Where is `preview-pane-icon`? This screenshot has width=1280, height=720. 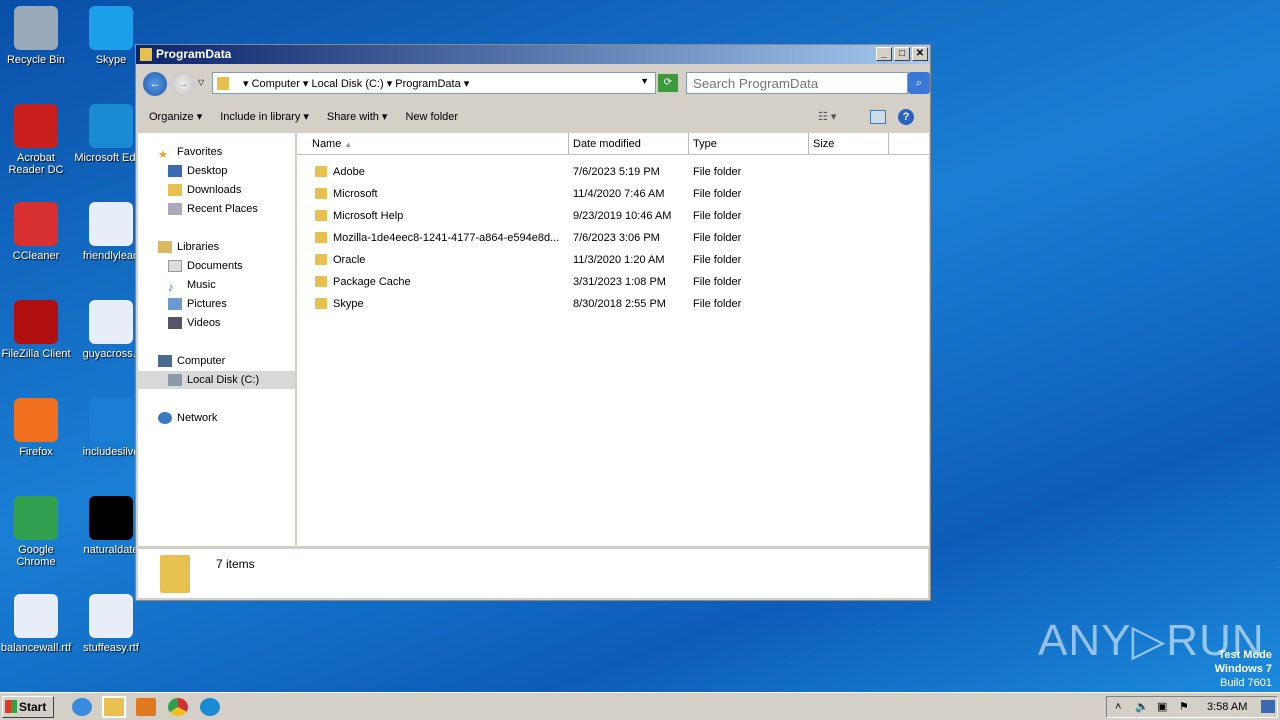 preview-pane-icon is located at coordinates (878, 116).